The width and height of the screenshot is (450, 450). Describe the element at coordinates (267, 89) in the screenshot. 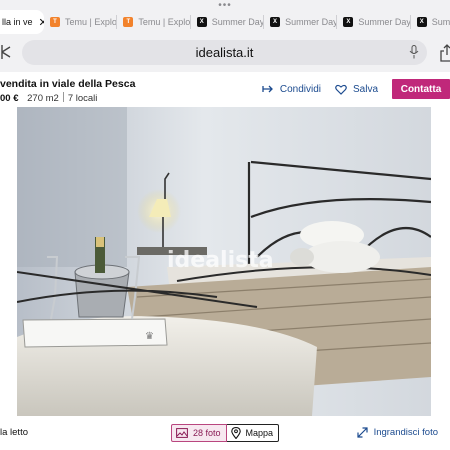

I see `share-arrow-icon` at that location.